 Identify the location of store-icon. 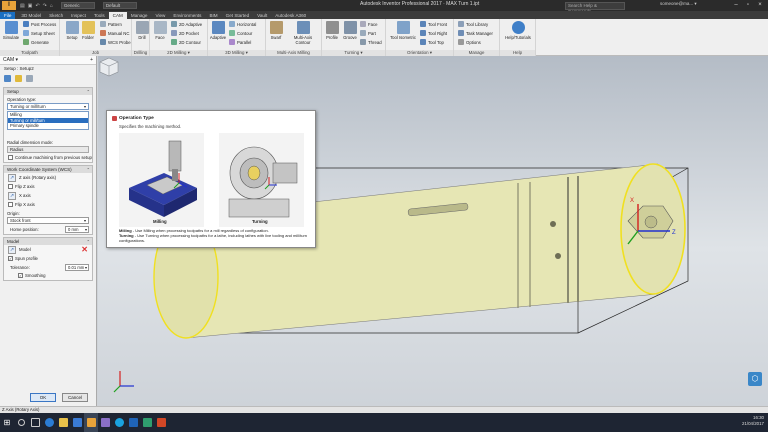
(77, 422).